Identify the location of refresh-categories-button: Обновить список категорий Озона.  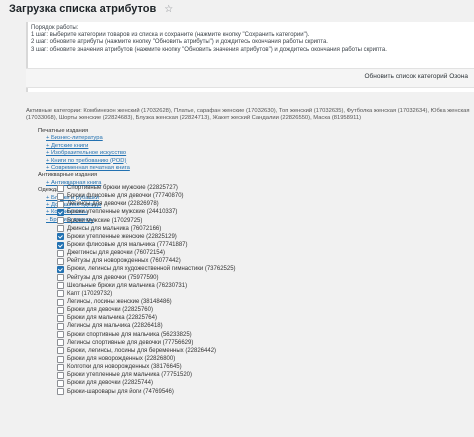
(416, 76).